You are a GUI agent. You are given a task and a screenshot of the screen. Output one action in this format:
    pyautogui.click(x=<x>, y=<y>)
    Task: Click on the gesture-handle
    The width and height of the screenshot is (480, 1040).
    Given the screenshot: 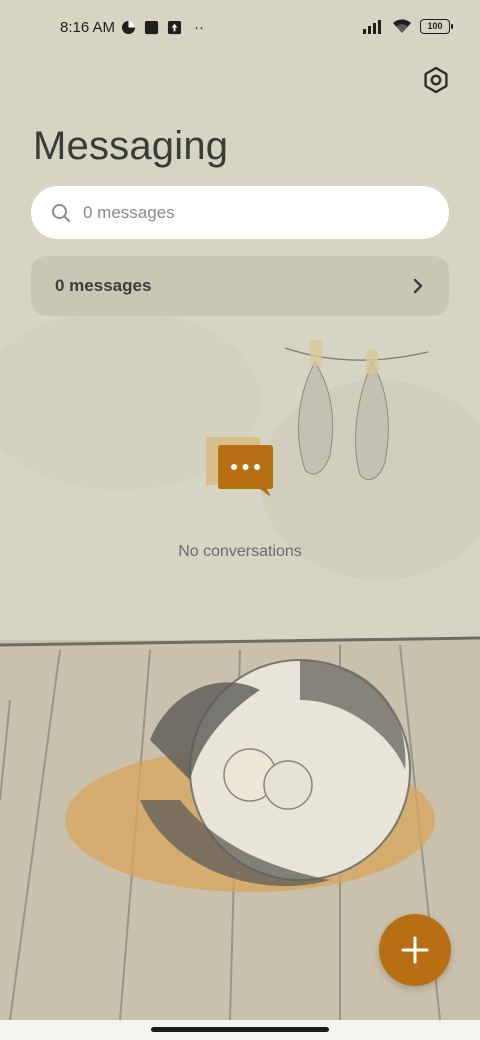 What is the action you would take?
    pyautogui.click(x=240, y=1029)
    